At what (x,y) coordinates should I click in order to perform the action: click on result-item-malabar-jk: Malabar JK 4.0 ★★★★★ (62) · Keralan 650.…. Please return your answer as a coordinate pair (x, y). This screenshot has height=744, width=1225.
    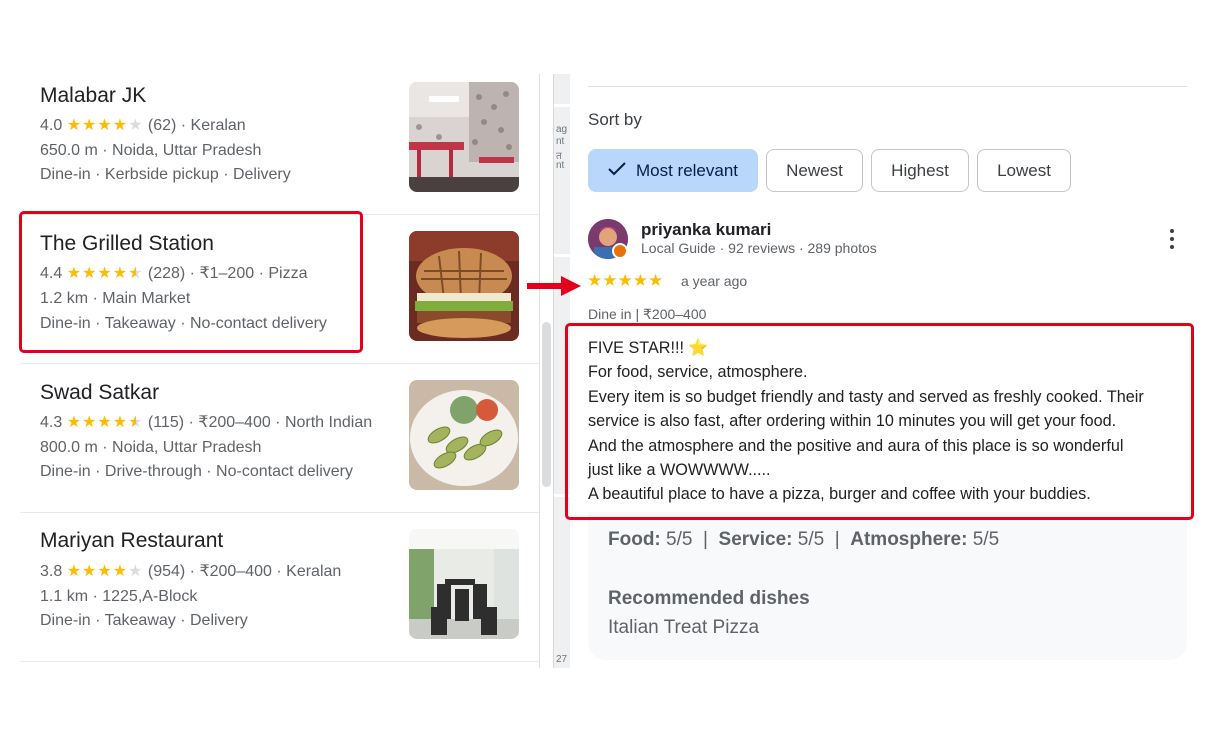
    Looking at the image, I should click on (280, 140).